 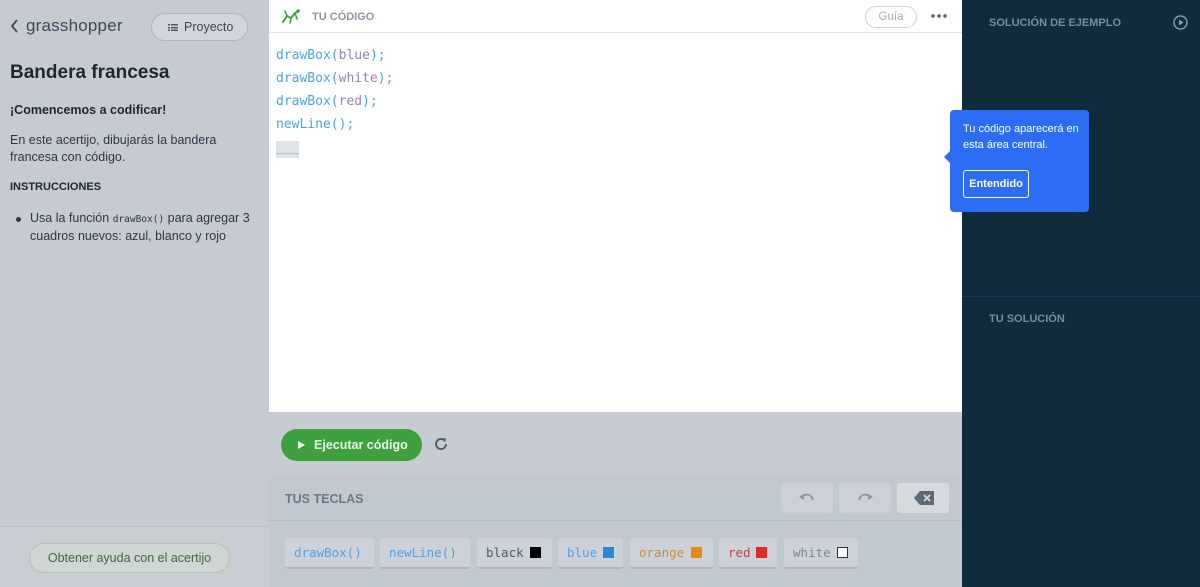 What do you see at coordinates (615, 498) in the screenshot?
I see `keys-header: TUS TECLAS` at bounding box center [615, 498].